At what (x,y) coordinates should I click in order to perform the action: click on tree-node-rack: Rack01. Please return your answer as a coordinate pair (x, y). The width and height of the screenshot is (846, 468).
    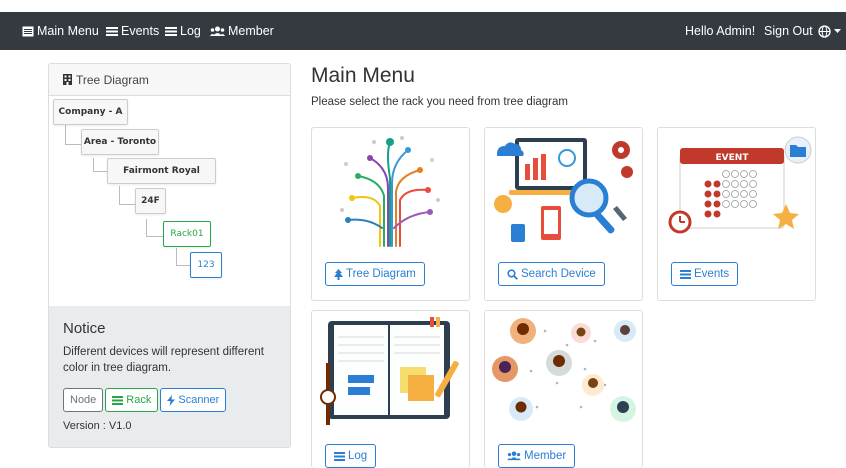
    Looking at the image, I should click on (187, 234).